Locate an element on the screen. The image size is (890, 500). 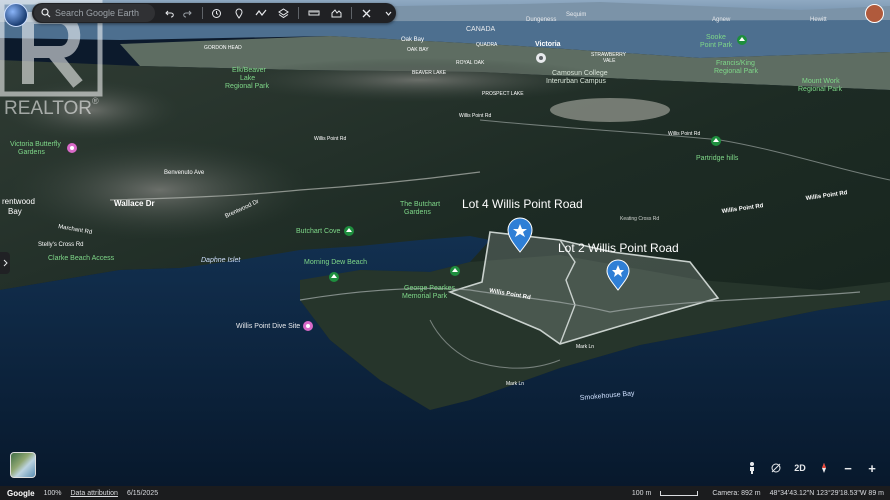
label-willis-rd-3: Willis Point Rd is located at coordinates (684, 134).